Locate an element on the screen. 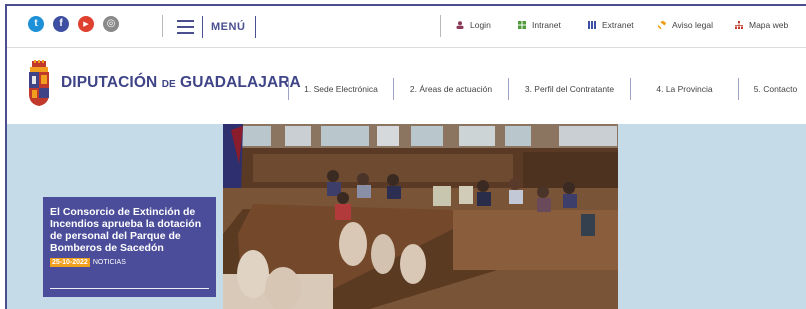 The width and height of the screenshot is (806, 309). login-link: Login is located at coordinates (473, 25).